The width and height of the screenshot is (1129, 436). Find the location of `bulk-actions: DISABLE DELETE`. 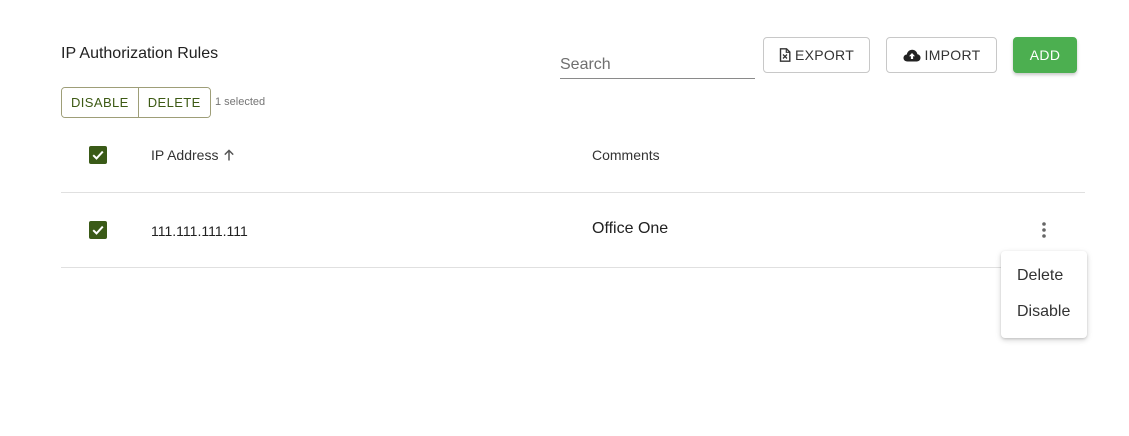

bulk-actions: DISABLE DELETE is located at coordinates (136, 102).